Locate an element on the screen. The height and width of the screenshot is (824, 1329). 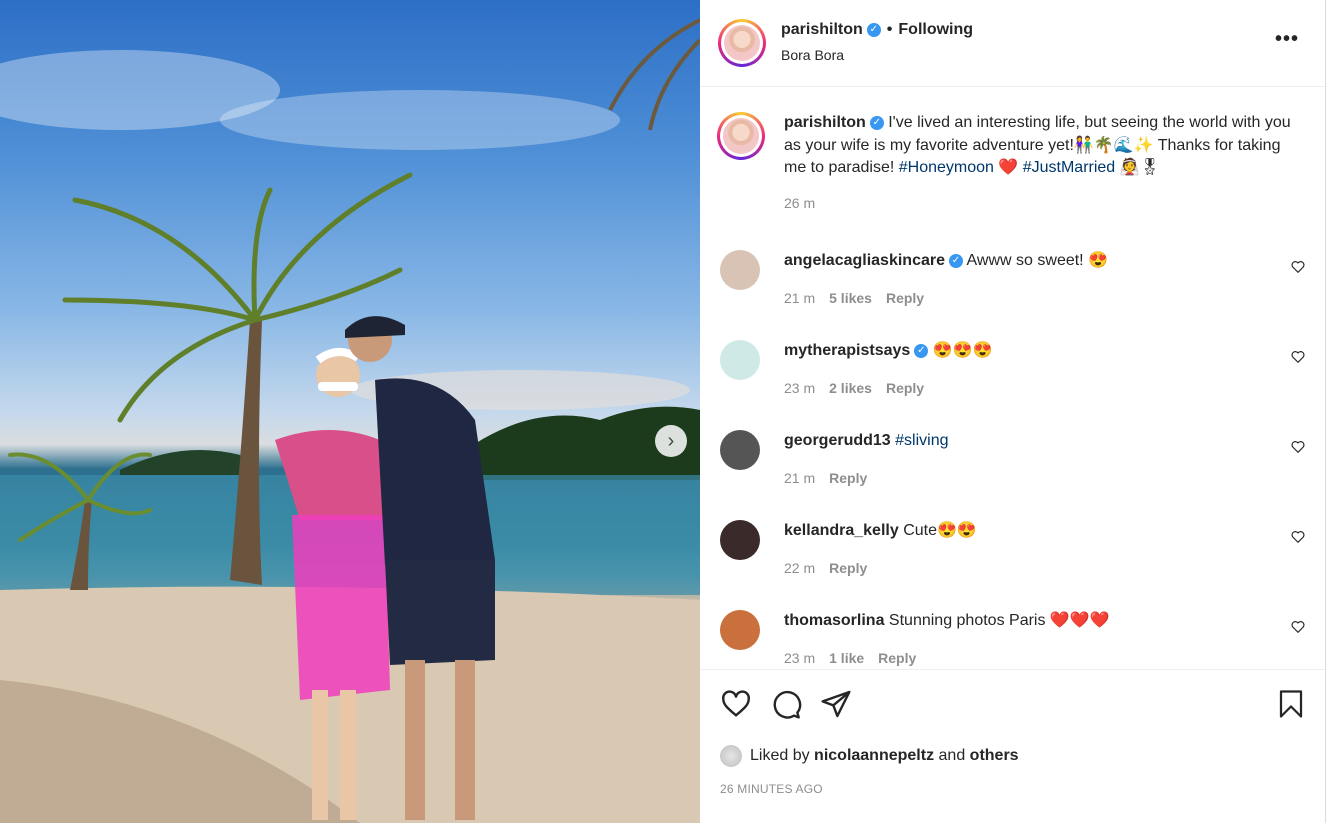
following-button: Following is located at coordinates (935, 29).